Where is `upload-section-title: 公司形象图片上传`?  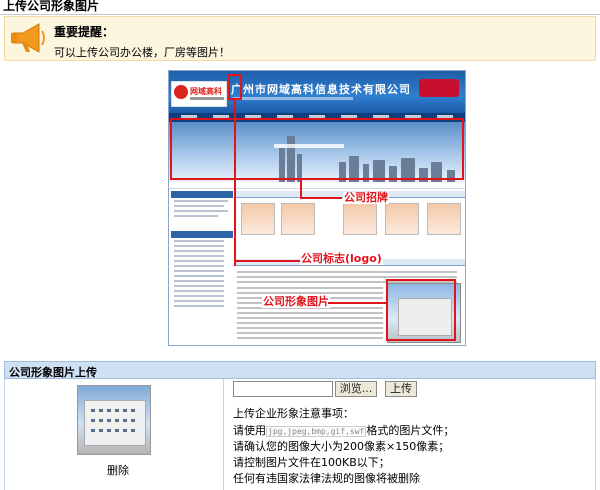 upload-section-title: 公司形象图片上传 is located at coordinates (53, 372).